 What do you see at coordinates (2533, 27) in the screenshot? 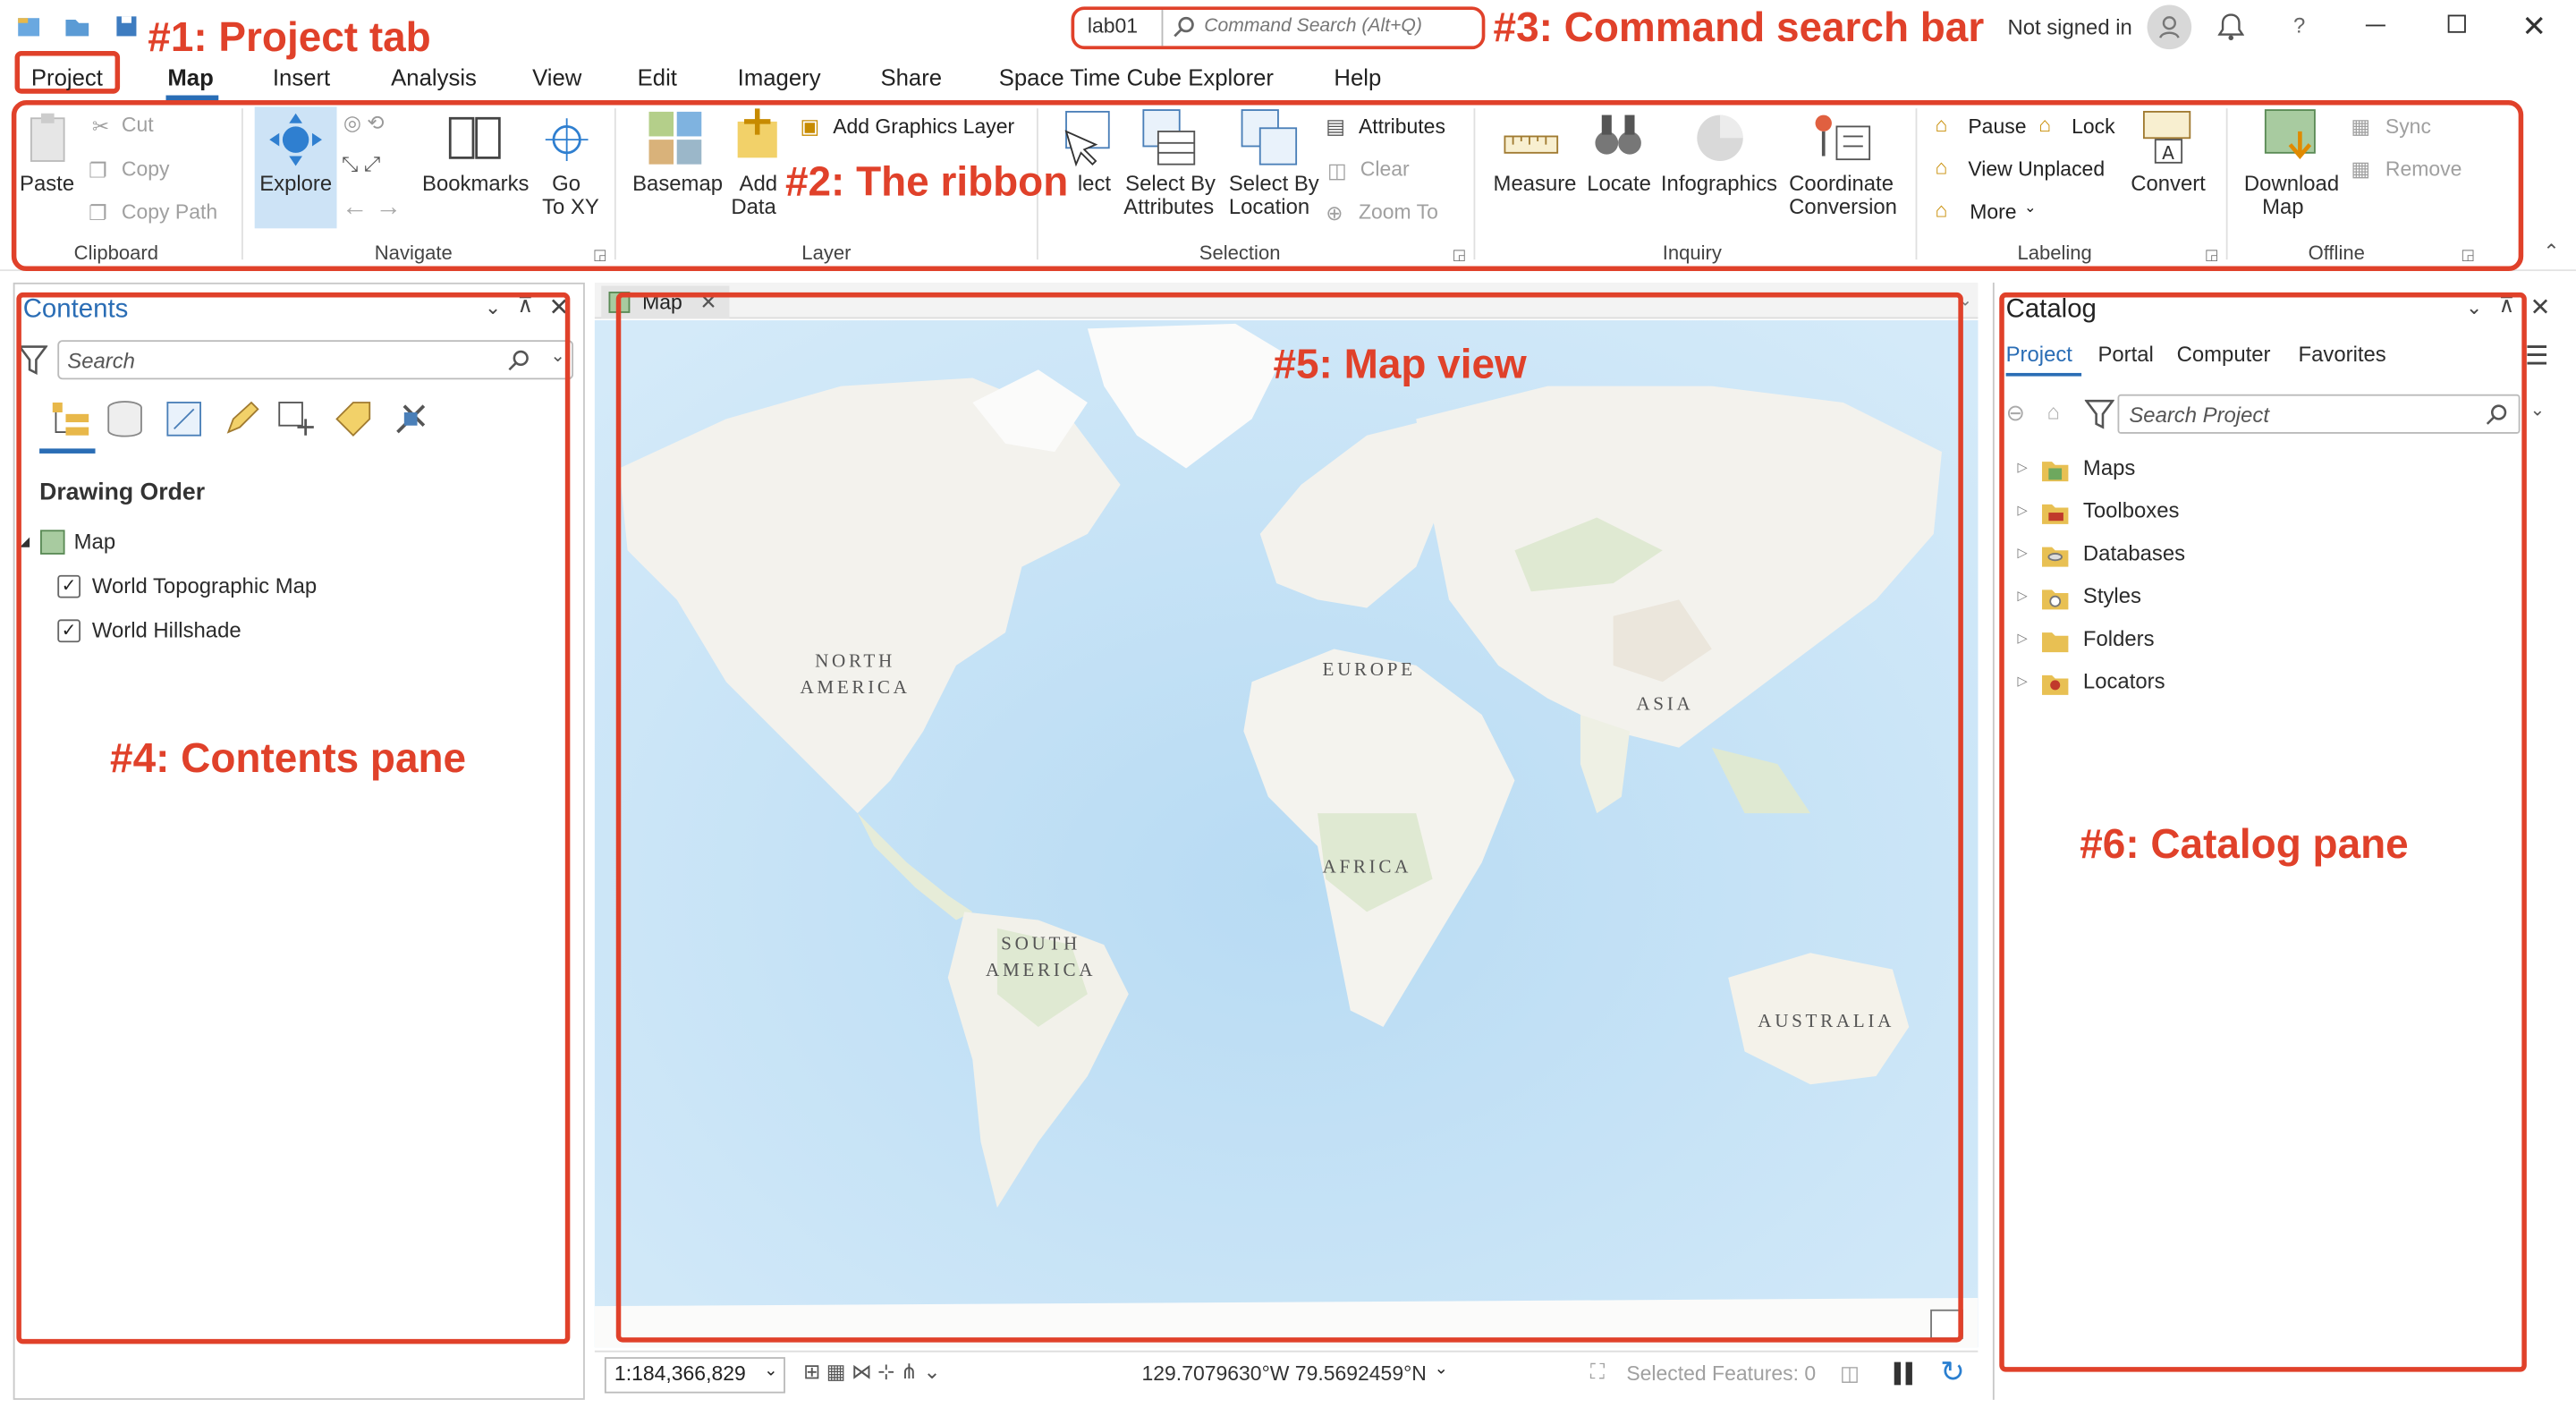
I see `close-window-icon: ✕` at bounding box center [2533, 27].